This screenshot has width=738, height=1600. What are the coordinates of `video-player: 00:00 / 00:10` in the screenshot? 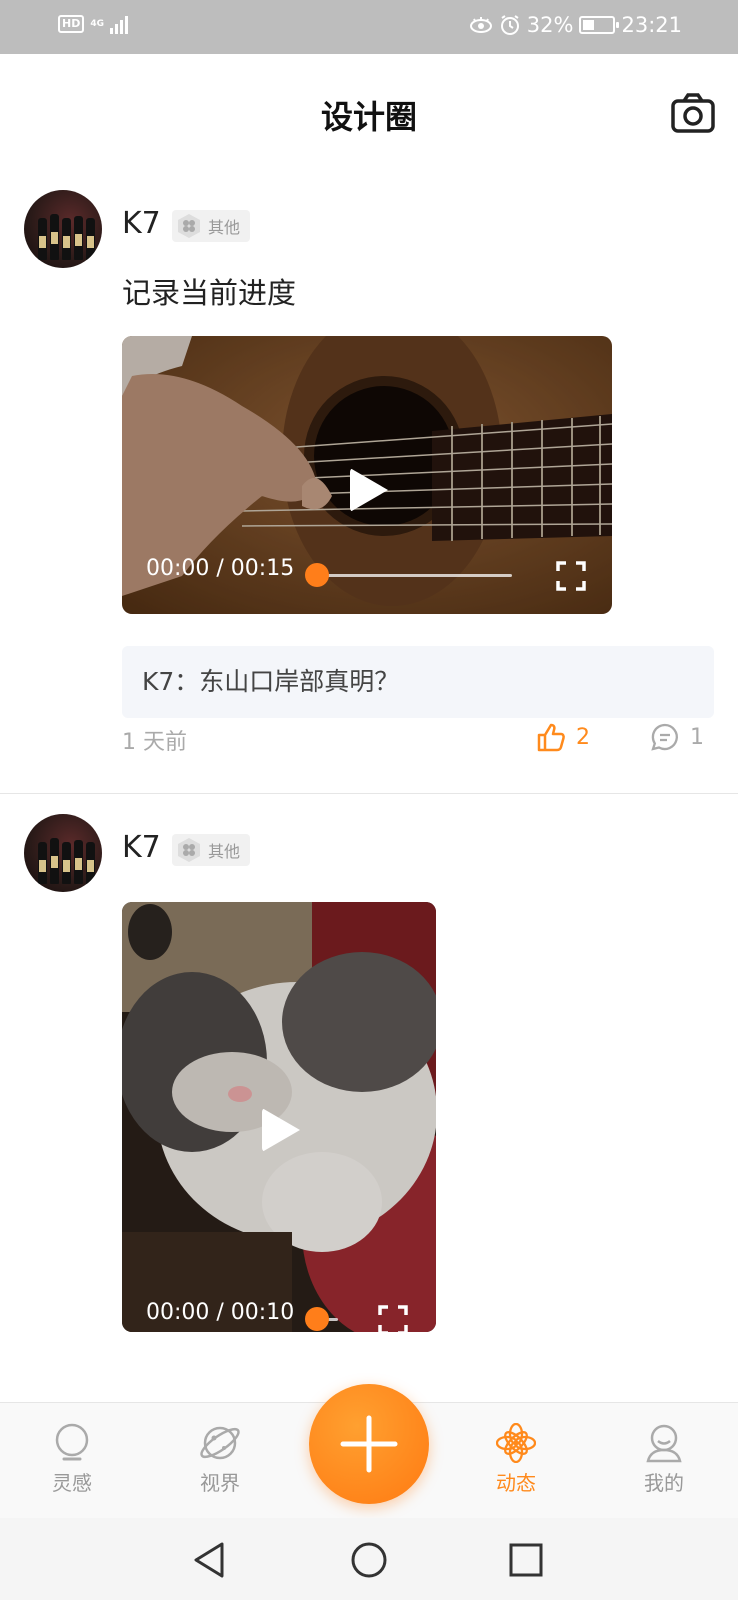 It's located at (279, 1117).